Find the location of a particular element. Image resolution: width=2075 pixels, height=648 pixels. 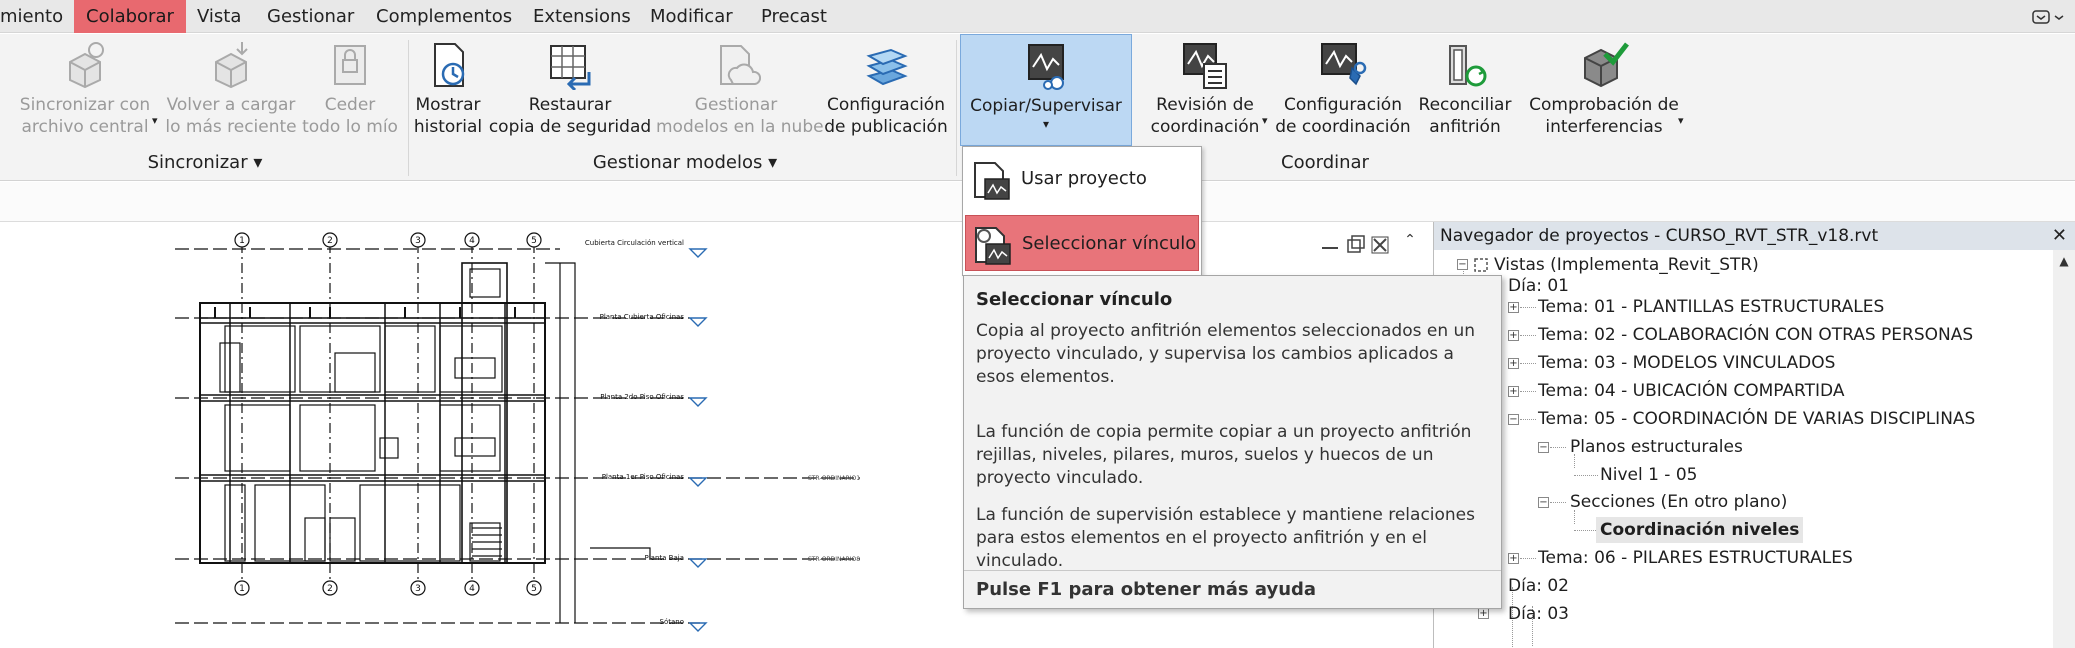

reload-latest-label-2: lo más reciente is located at coordinates (231, 127).